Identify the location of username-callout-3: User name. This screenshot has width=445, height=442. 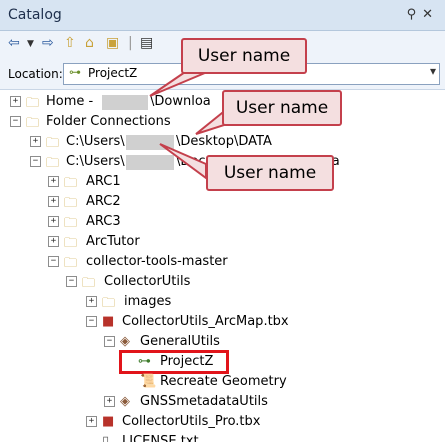
(270, 173).